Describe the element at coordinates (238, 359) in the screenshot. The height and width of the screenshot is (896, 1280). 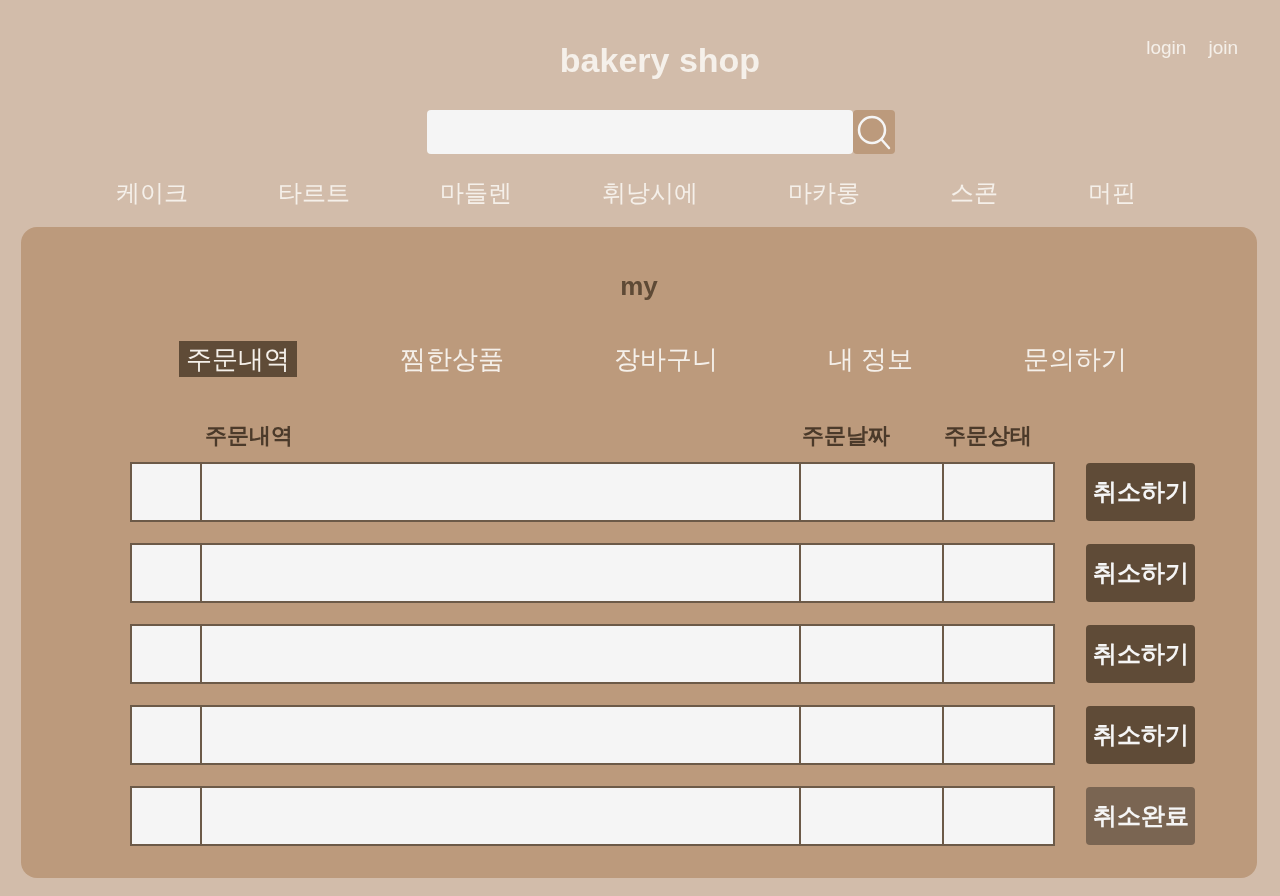
I see `tab: 주문내역` at that location.